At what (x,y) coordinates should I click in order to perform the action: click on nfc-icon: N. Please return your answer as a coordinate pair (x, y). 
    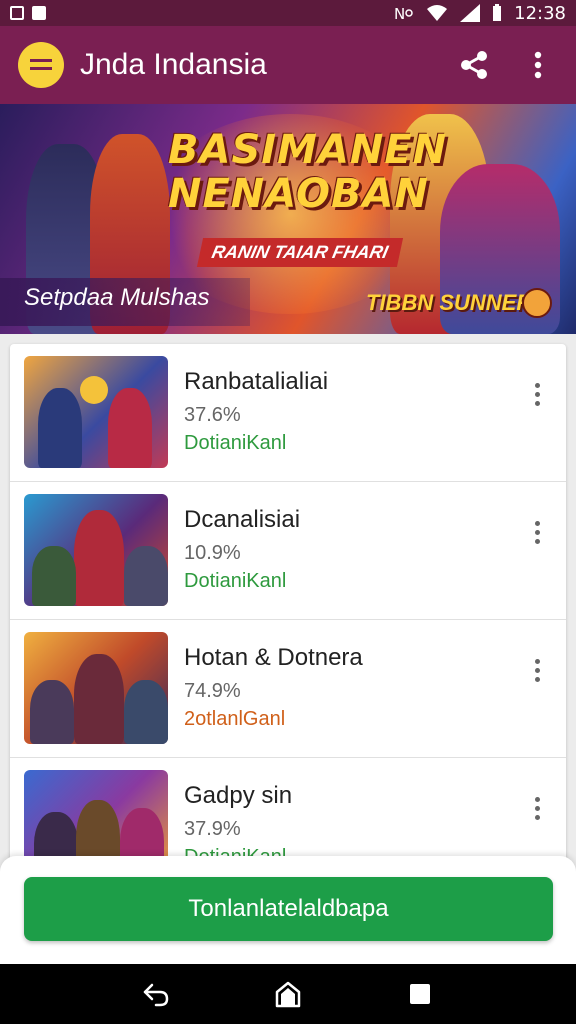
    Looking at the image, I should click on (403, 13).